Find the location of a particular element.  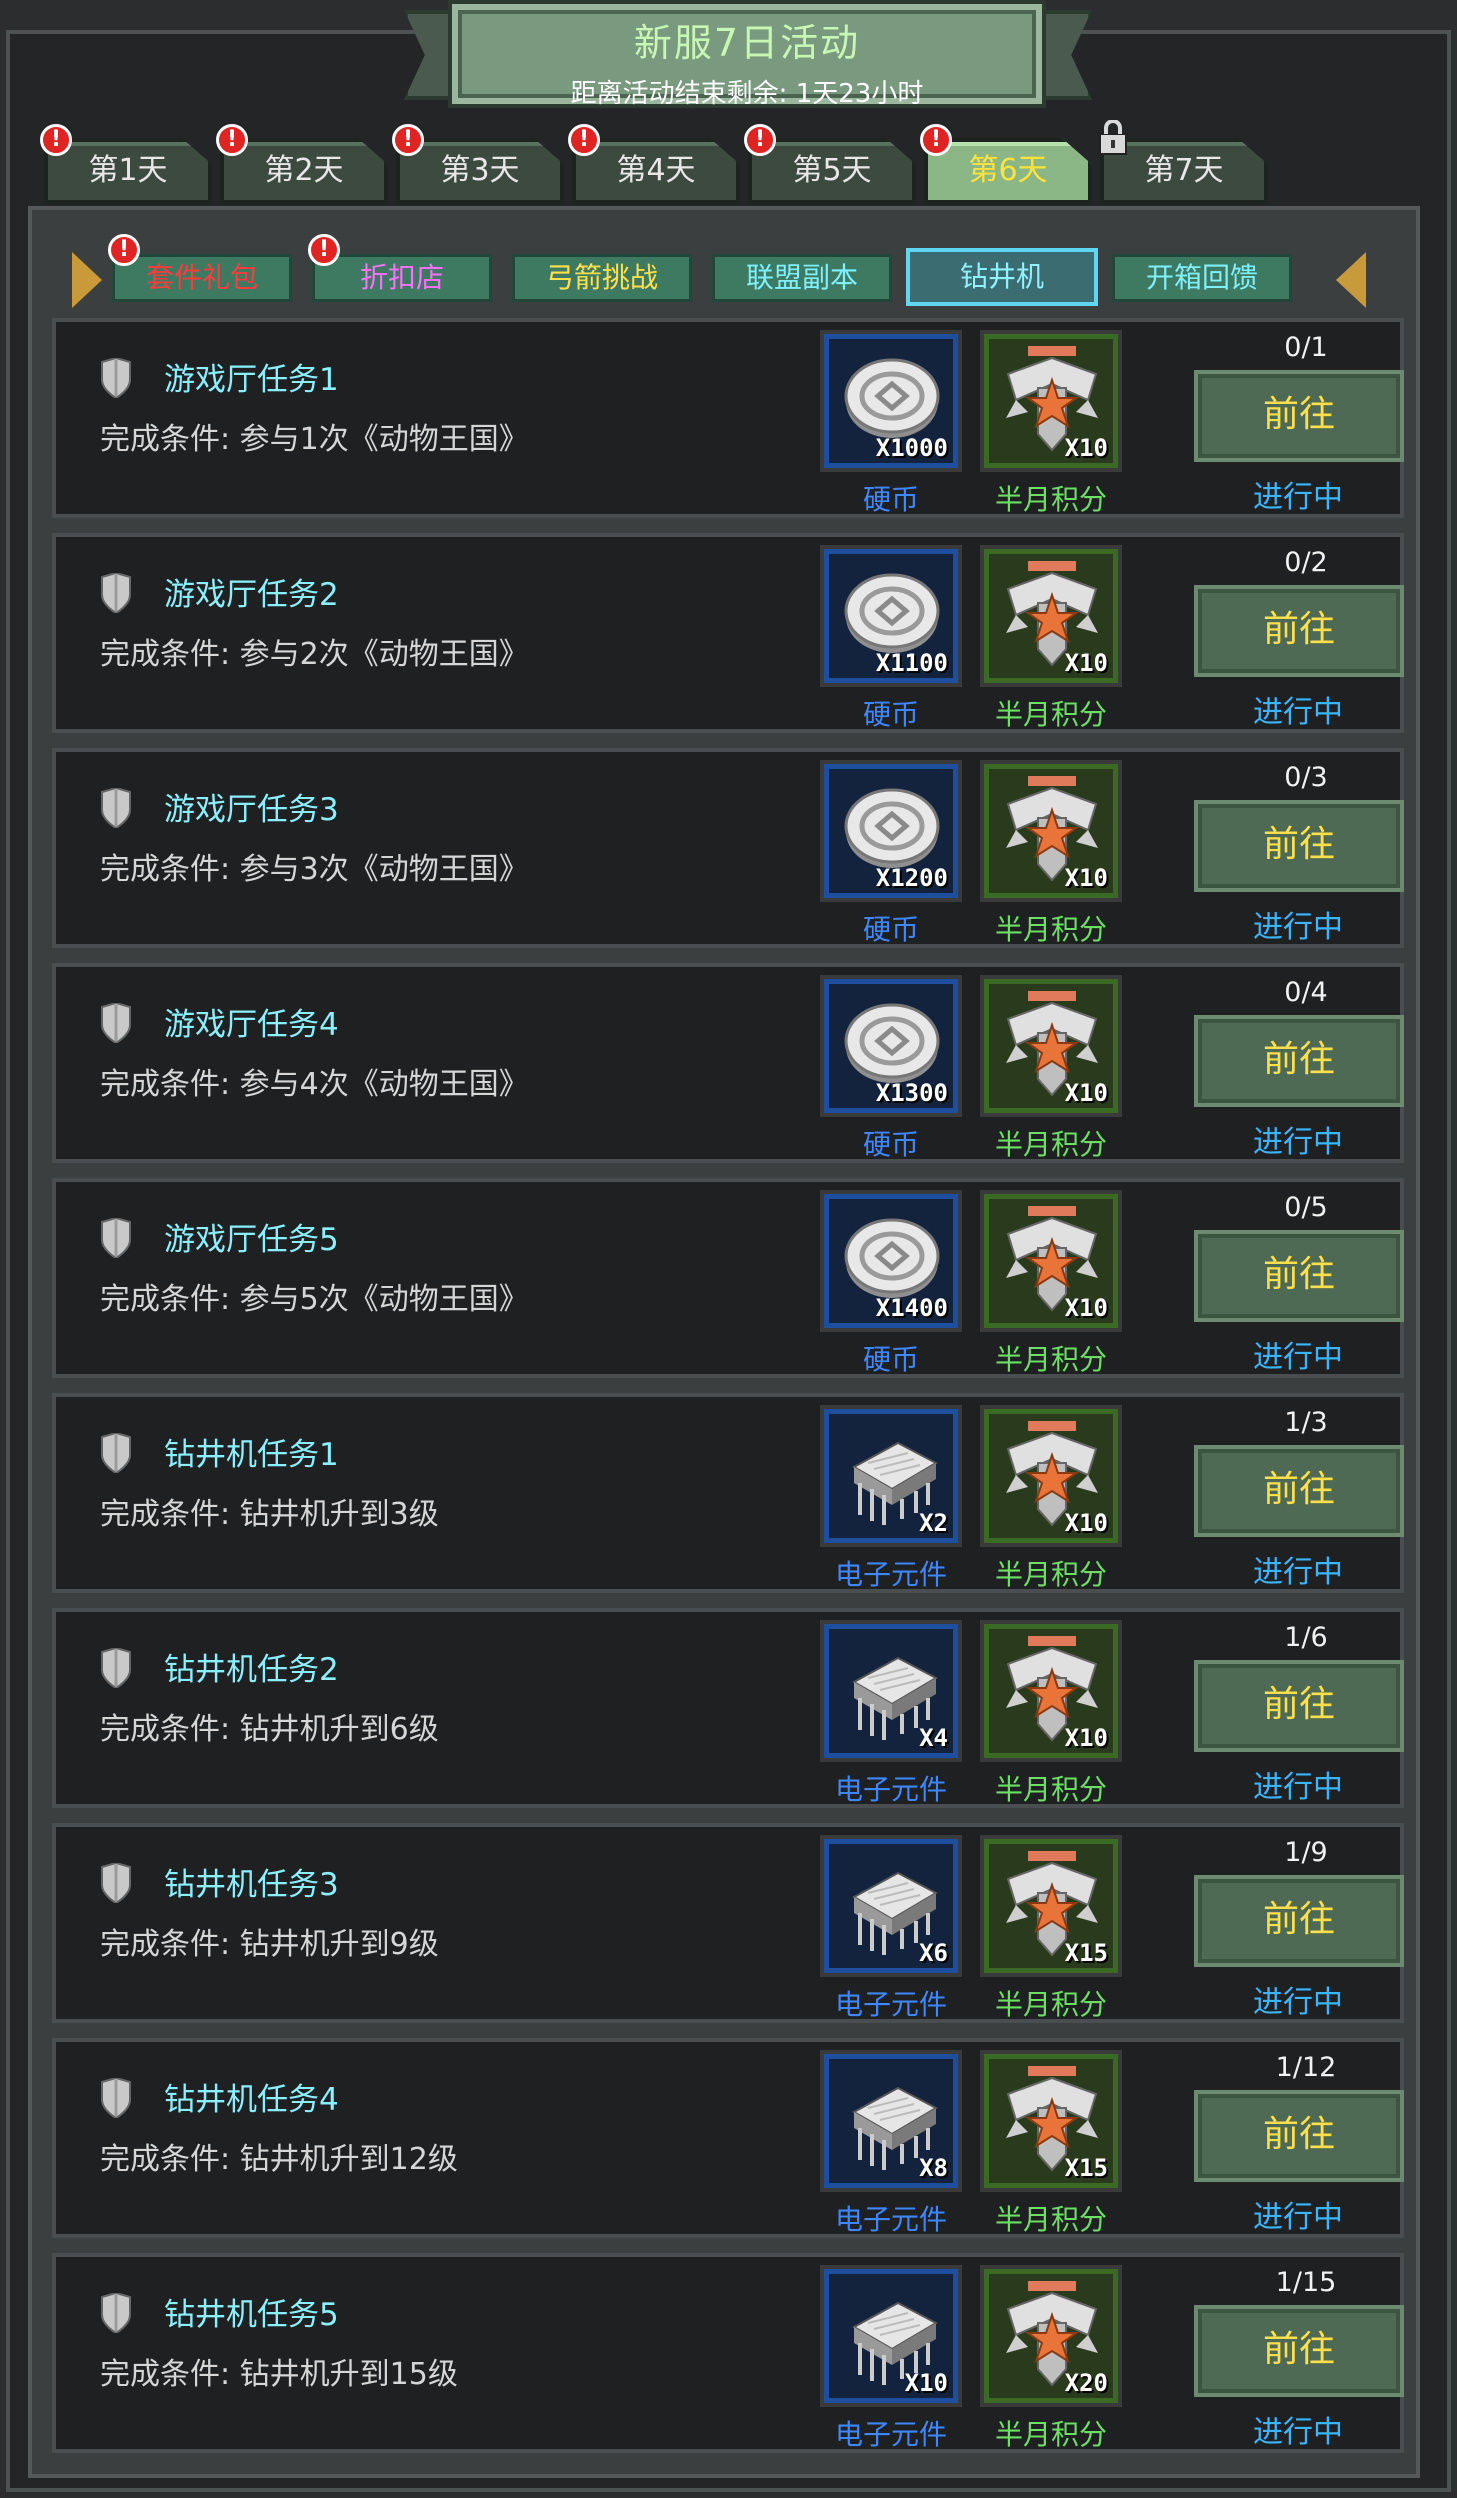

reward-item-1: X1400 is located at coordinates (891, 1261).